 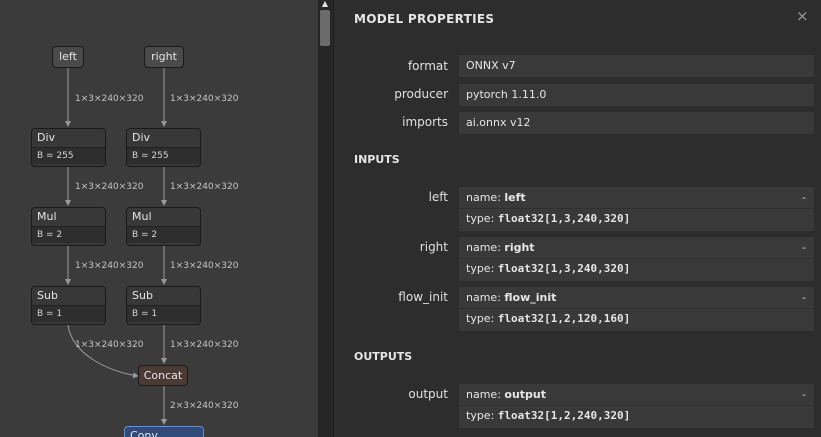 I want to click on graph-node-sub-right: Sub B = 1, so click(x=163, y=305).